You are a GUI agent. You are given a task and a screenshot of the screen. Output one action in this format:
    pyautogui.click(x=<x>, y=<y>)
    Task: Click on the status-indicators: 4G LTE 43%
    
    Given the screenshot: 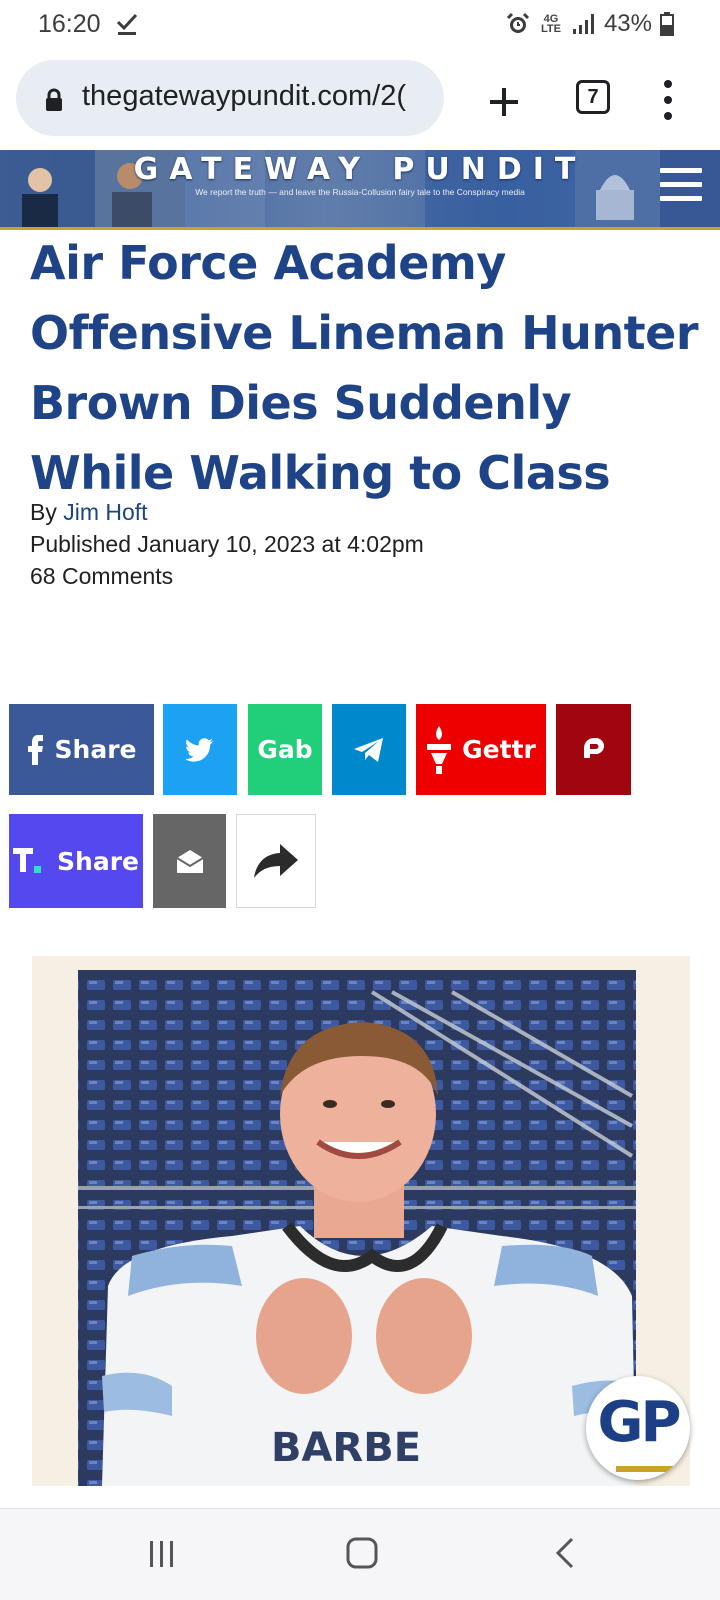 What is the action you would take?
    pyautogui.click(x=590, y=24)
    